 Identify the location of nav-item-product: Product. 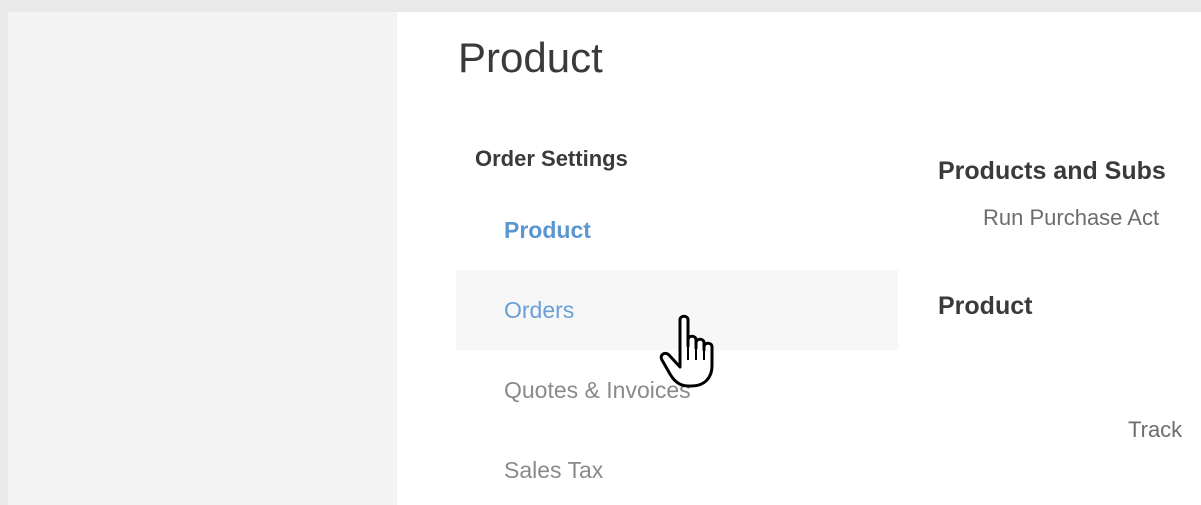
(677, 230).